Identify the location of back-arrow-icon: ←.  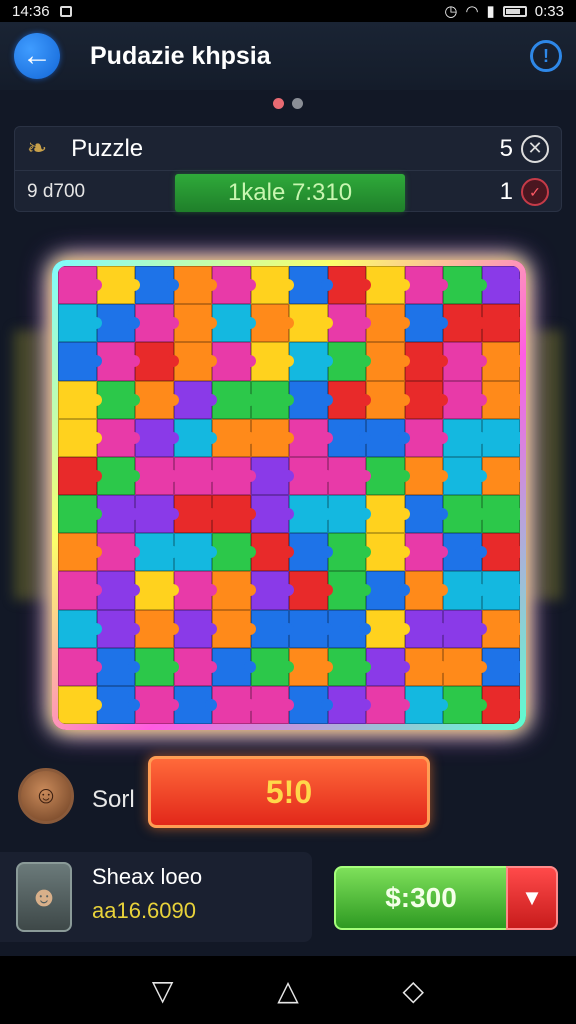
(37, 56).